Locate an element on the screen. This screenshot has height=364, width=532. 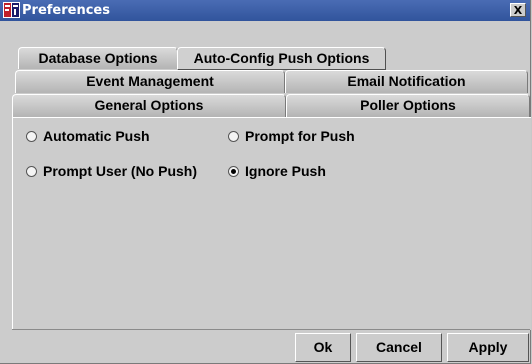
tab-poller-options: Poller Options is located at coordinates (408, 105).